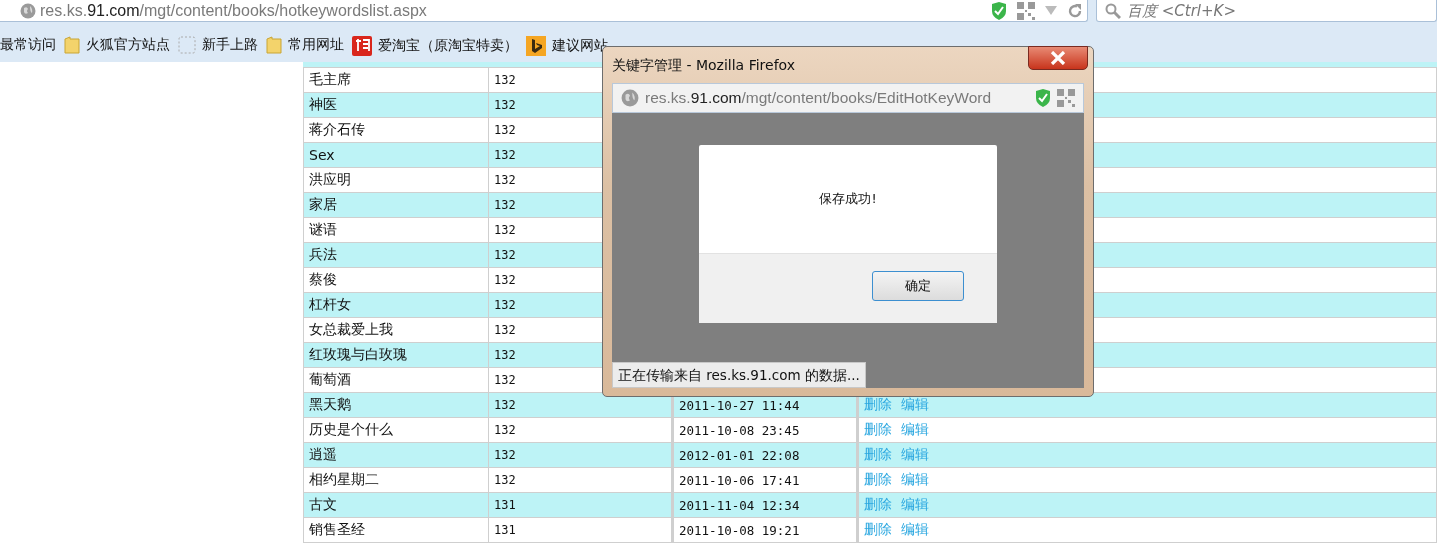 The width and height of the screenshot is (1437, 543). I want to click on search-field: 百度 <Ctrl+K>, so click(1267, 10).